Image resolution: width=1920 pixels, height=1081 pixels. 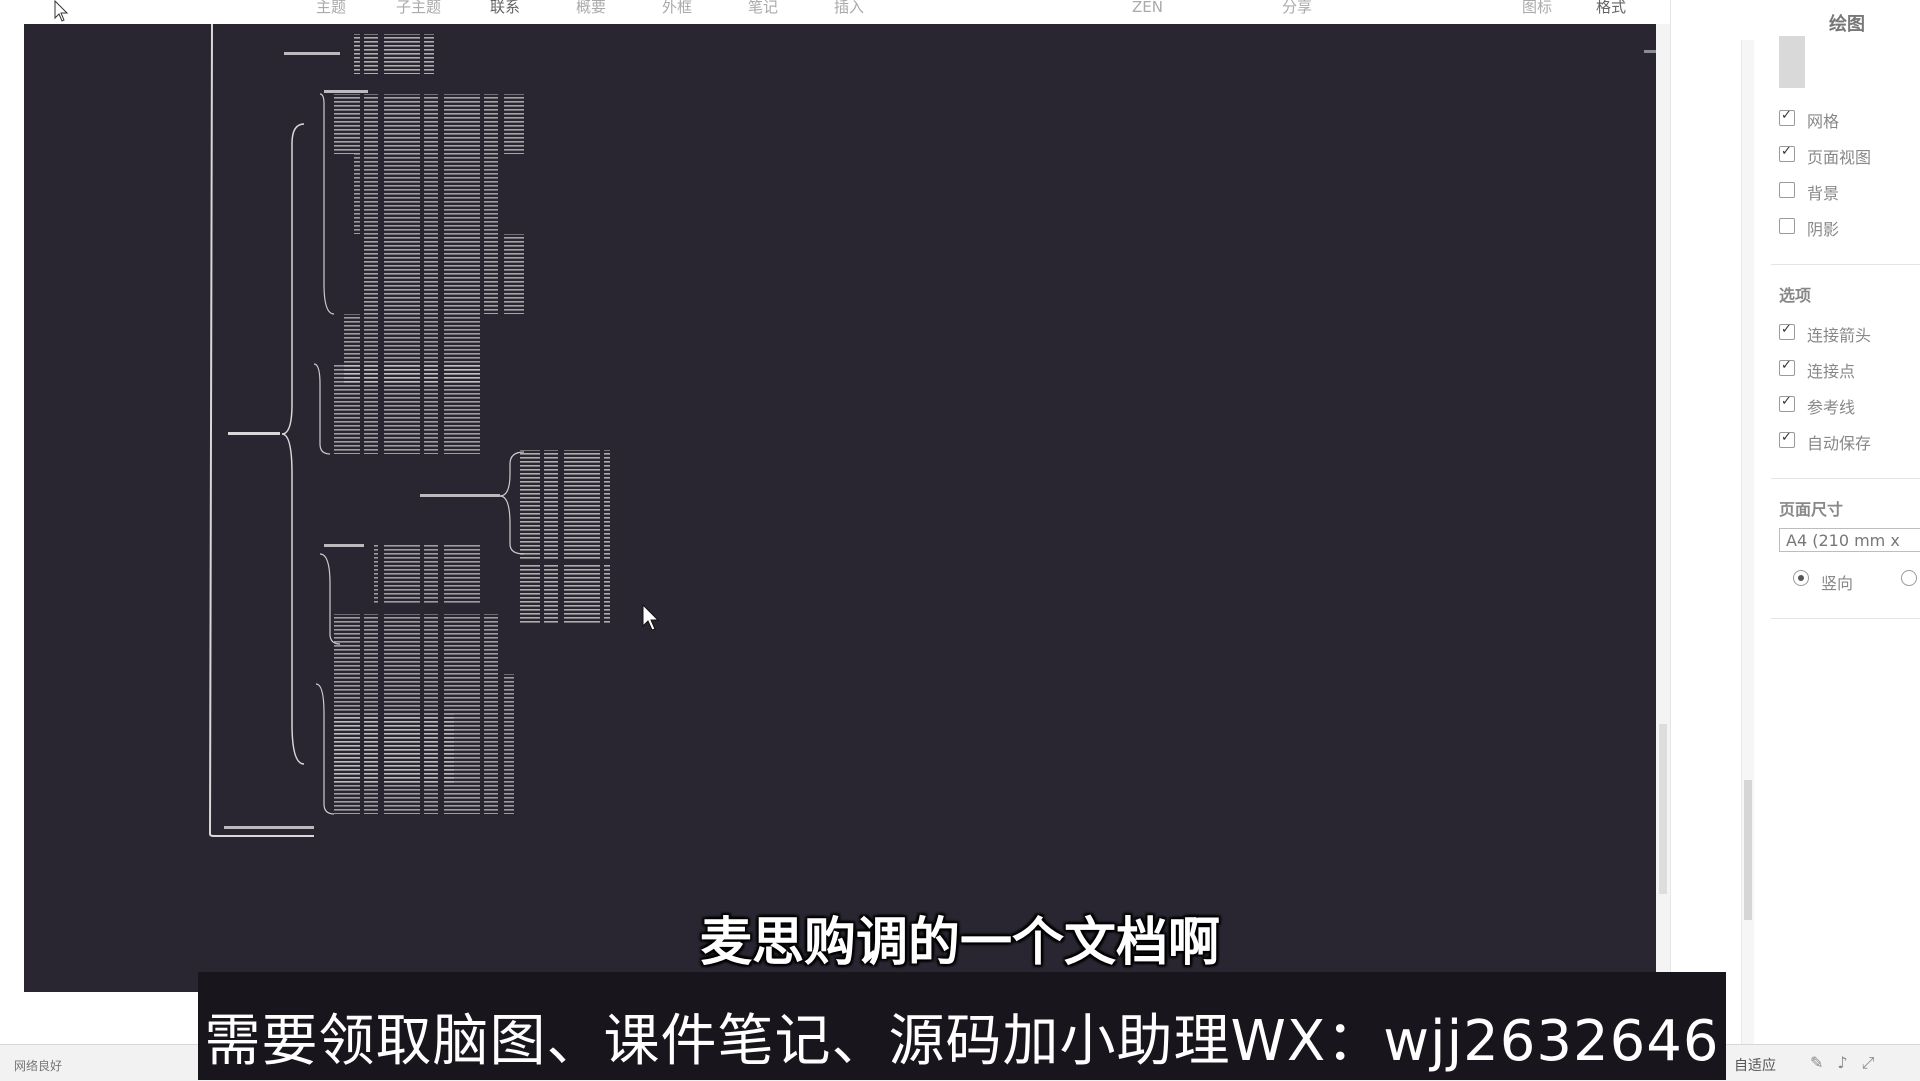 I want to click on zoom-fit-button: 自适应, so click(x=1755, y=1065).